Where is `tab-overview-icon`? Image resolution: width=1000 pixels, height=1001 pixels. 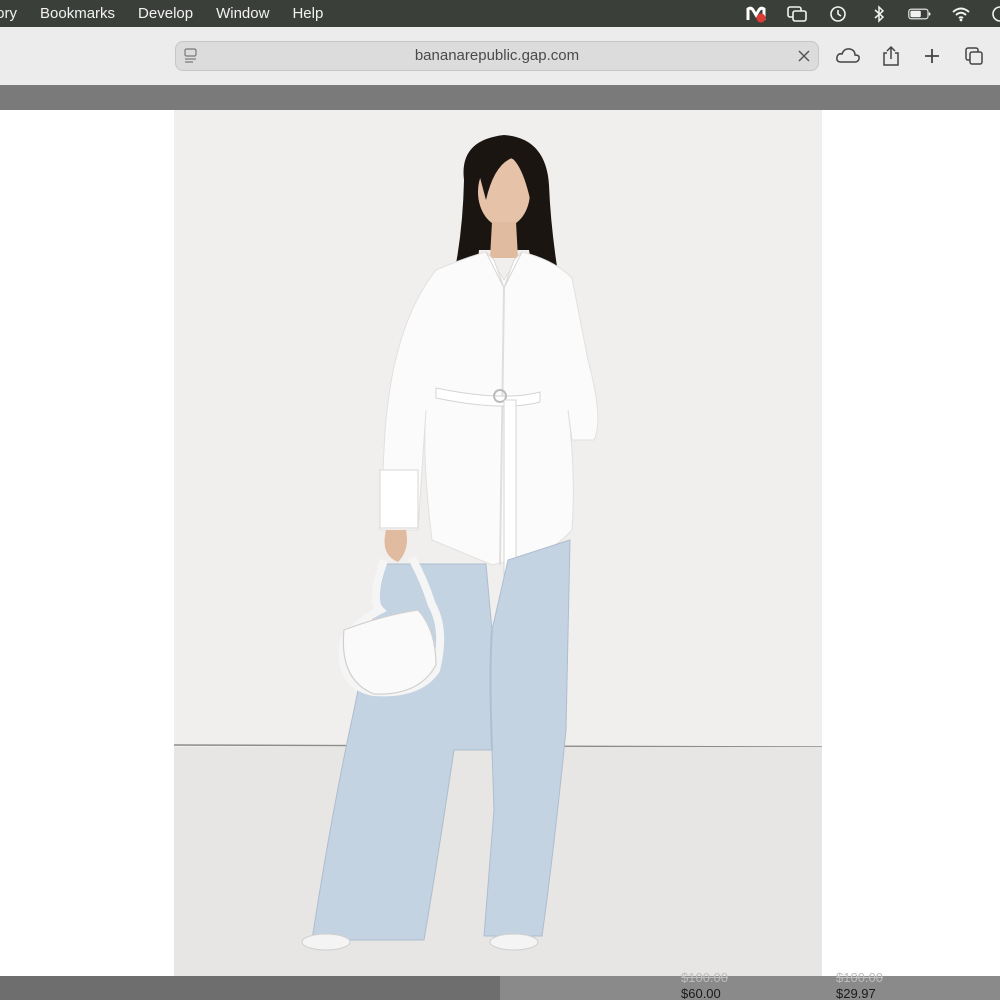
tab-overview-icon is located at coordinates (974, 56).